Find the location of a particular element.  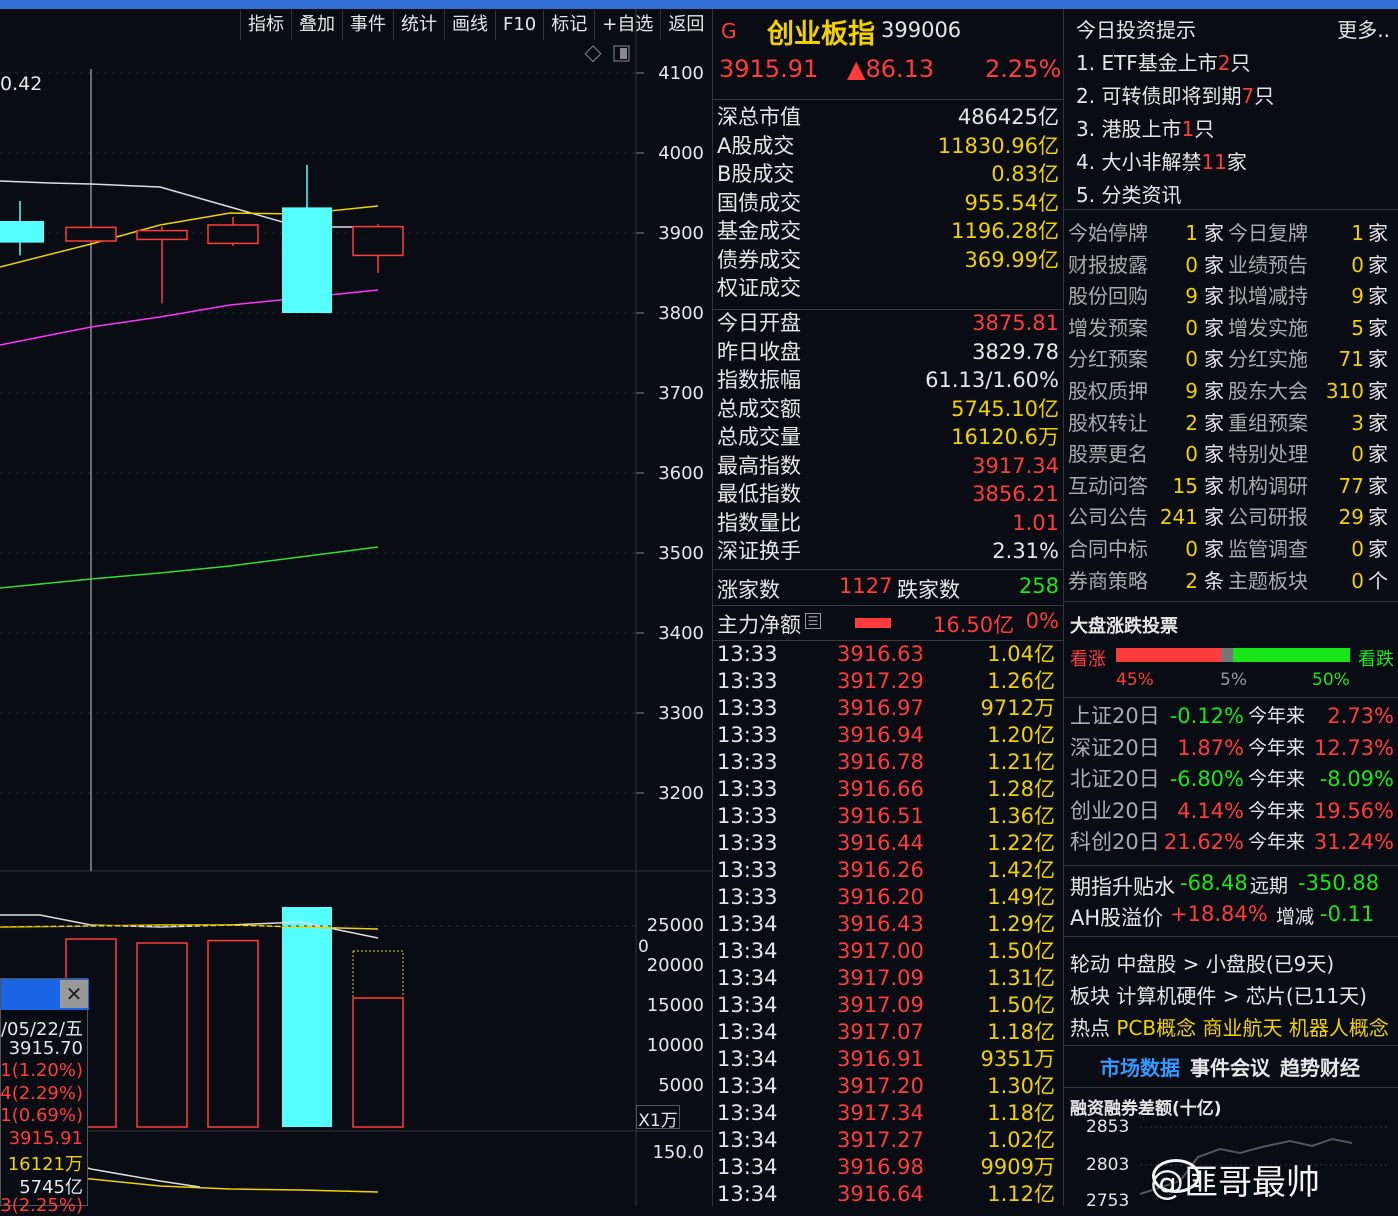

tick-row: 13:34 3917.09 1.50亿 is located at coordinates (886, 1005).